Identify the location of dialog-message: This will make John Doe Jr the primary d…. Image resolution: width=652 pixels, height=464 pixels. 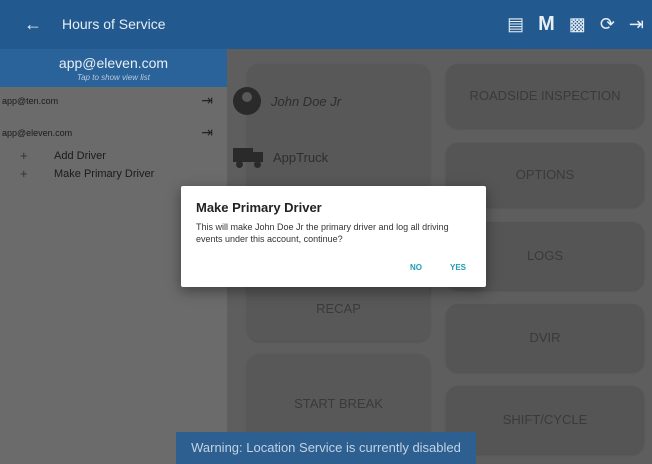
(322, 233).